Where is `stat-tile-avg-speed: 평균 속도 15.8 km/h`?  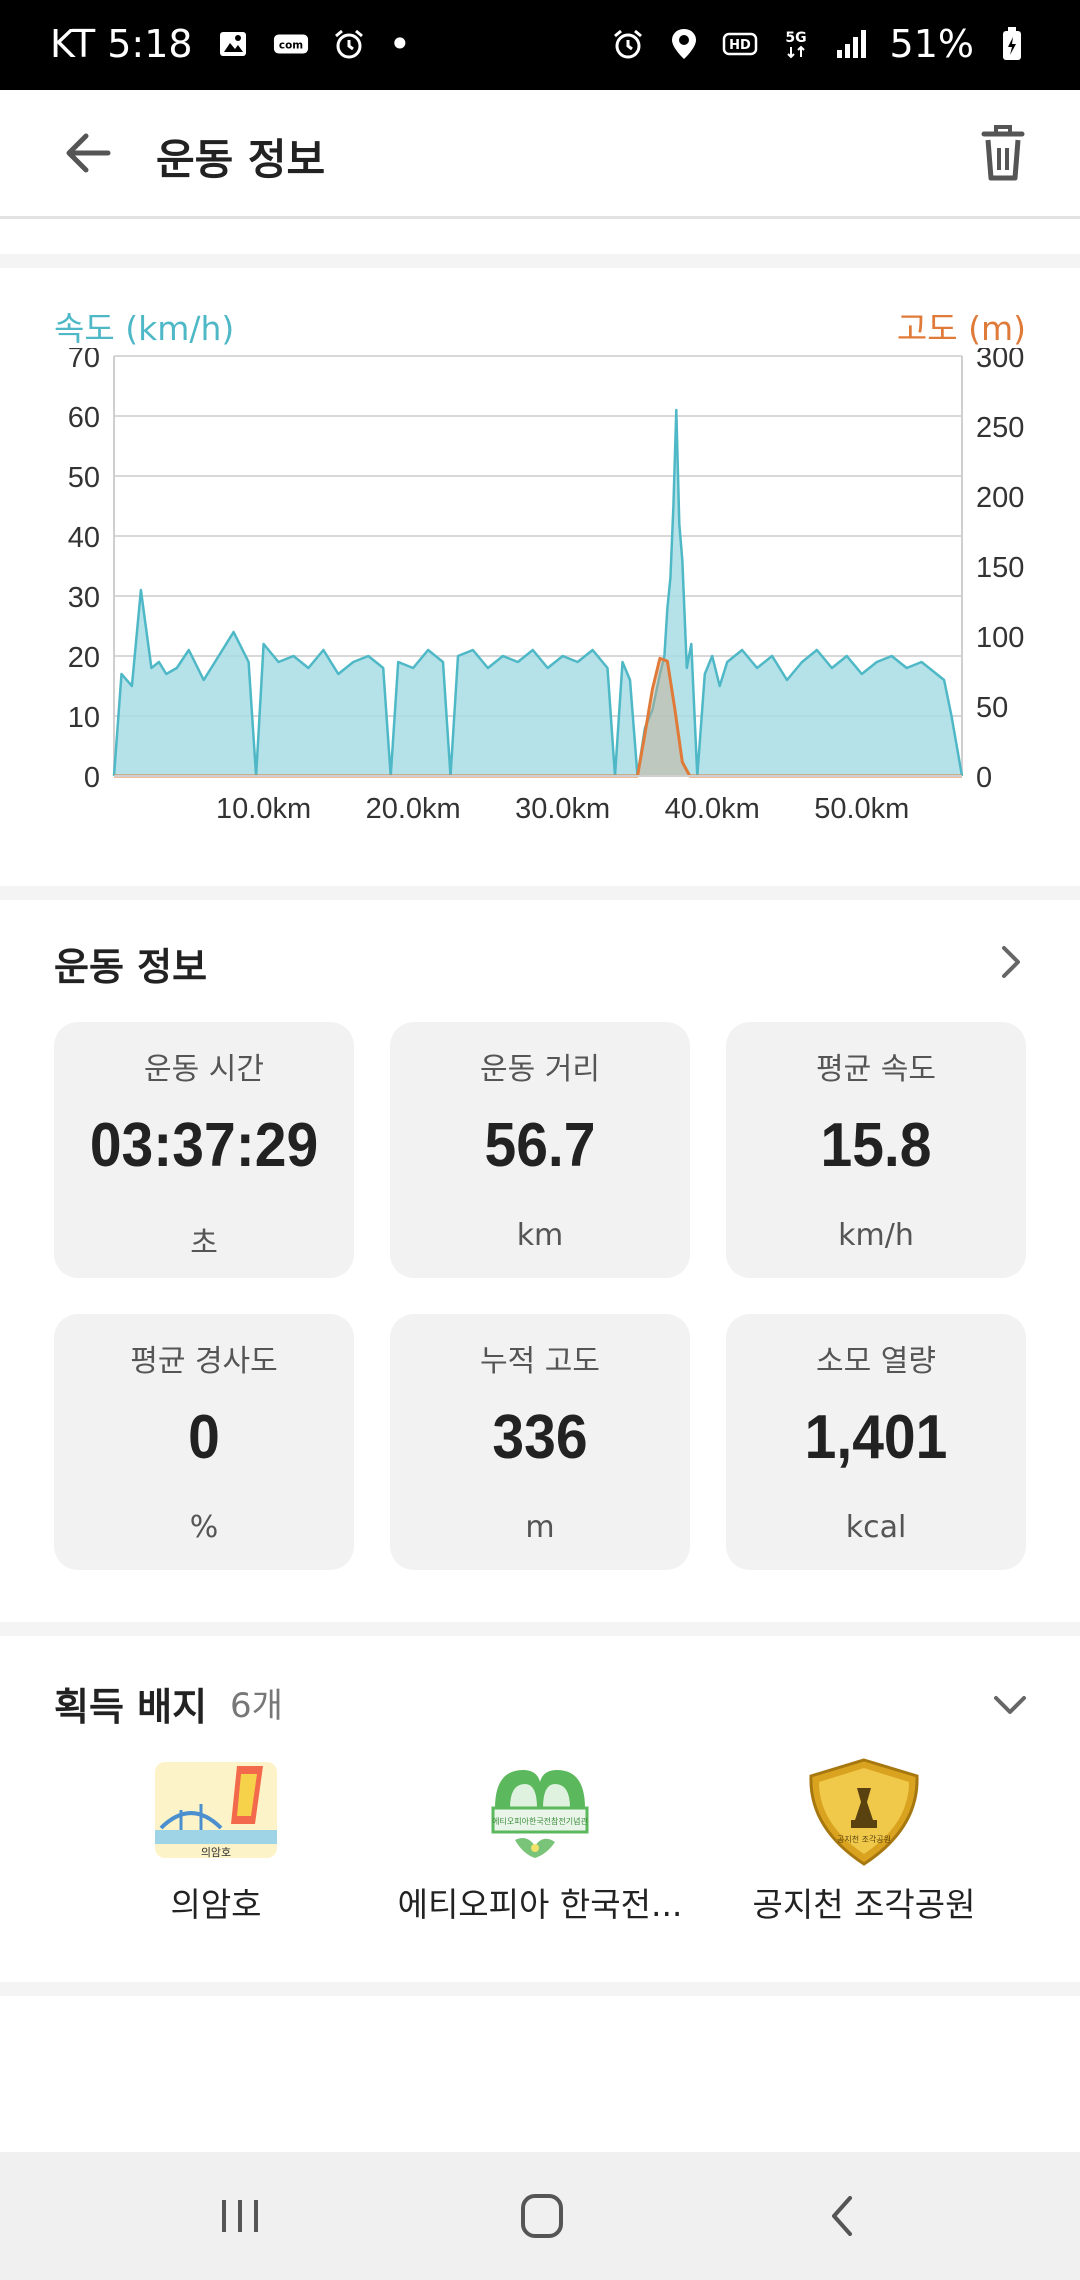
stat-tile-avg-speed: 평균 속도 15.8 km/h is located at coordinates (876, 1150).